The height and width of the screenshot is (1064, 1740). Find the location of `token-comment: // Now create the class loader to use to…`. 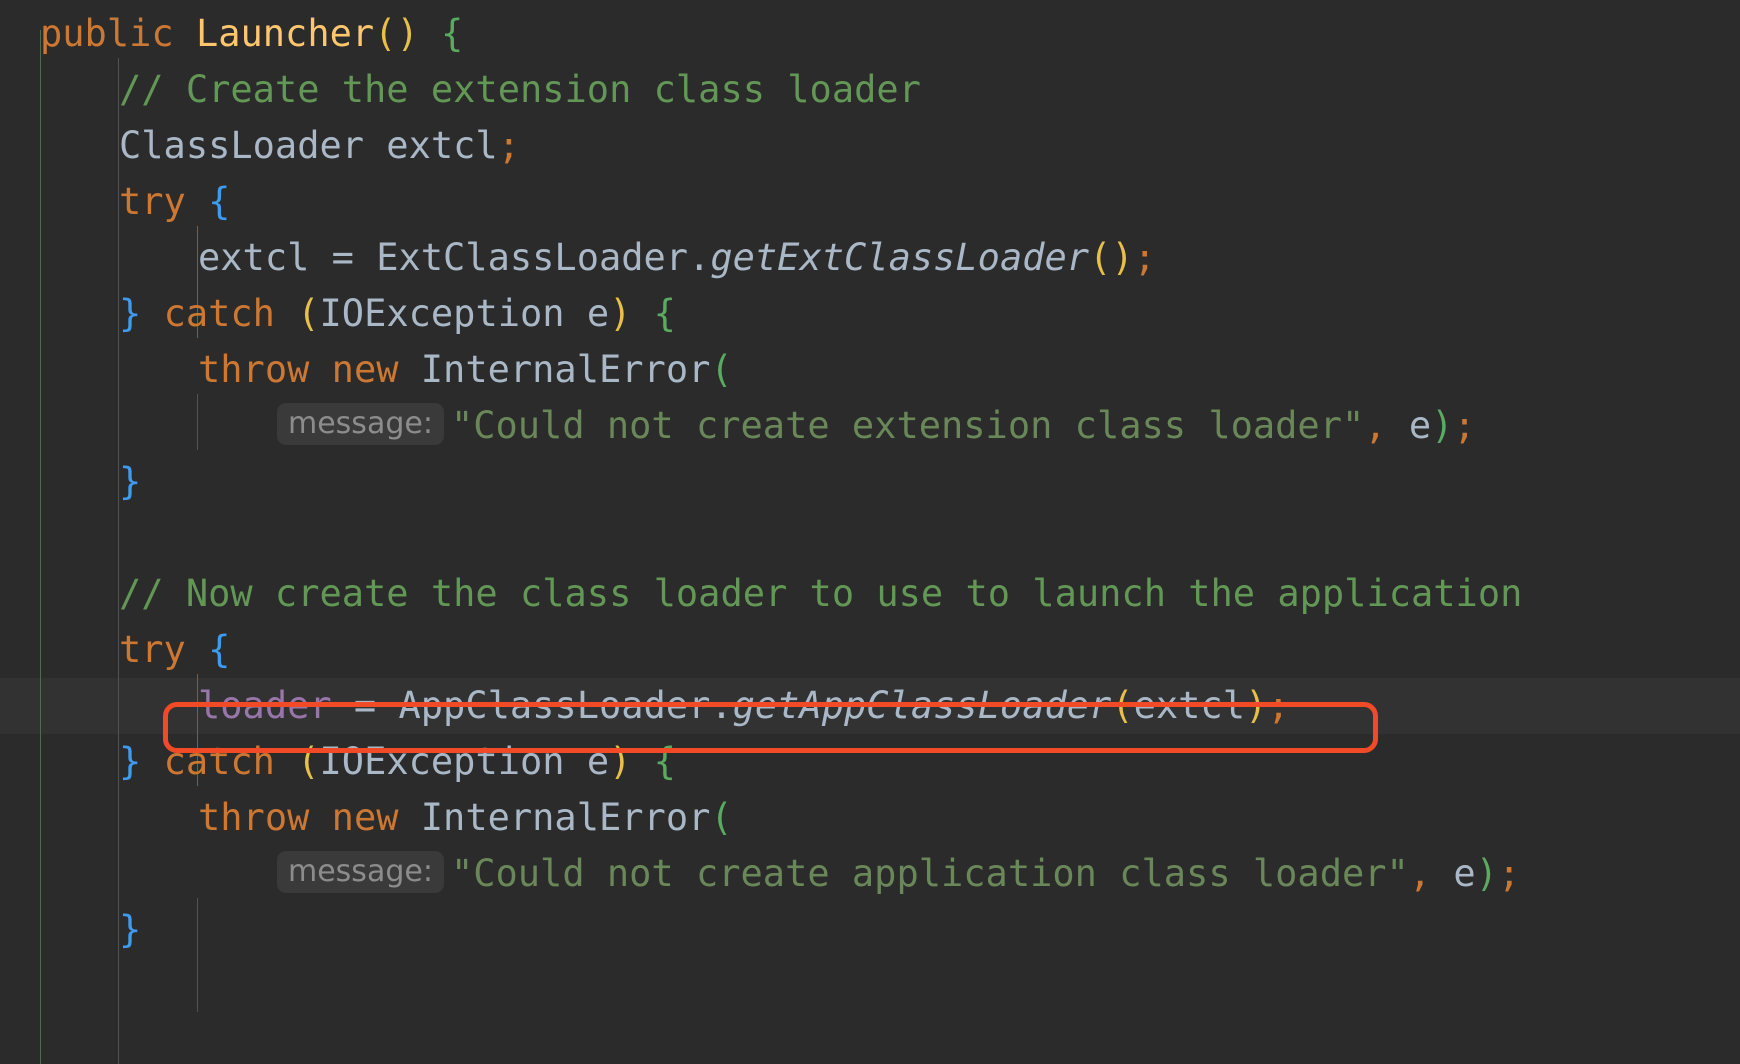

token-comment: // Now create the class loader to use to… is located at coordinates (821, 593).